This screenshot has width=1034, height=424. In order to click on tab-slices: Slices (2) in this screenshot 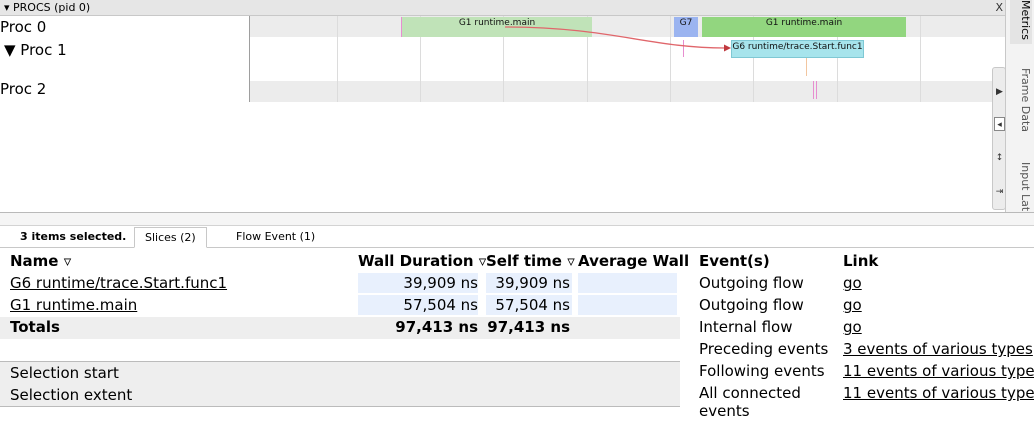, I will do `click(170, 237)`.